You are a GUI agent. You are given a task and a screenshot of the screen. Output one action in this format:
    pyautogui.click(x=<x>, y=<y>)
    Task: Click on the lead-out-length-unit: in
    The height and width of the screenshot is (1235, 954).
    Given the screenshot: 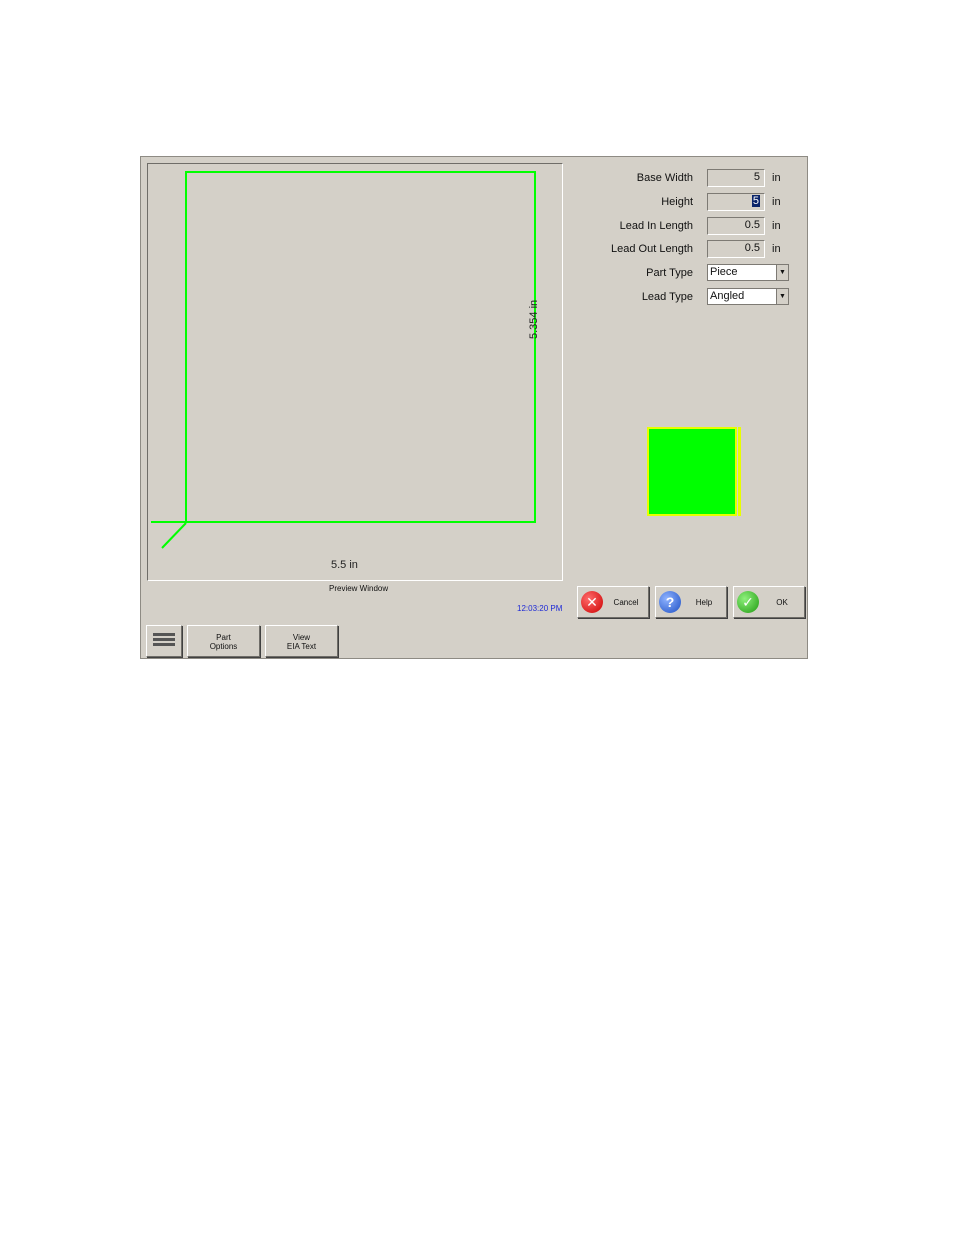 What is the action you would take?
    pyautogui.click(x=776, y=249)
    